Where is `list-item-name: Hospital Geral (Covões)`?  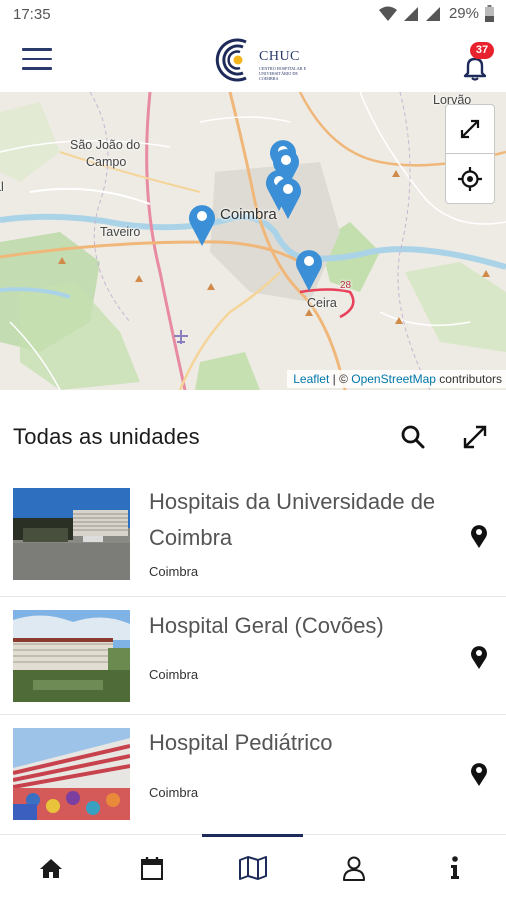
list-item-name: Hospital Geral (Covões) is located at coordinates (266, 625).